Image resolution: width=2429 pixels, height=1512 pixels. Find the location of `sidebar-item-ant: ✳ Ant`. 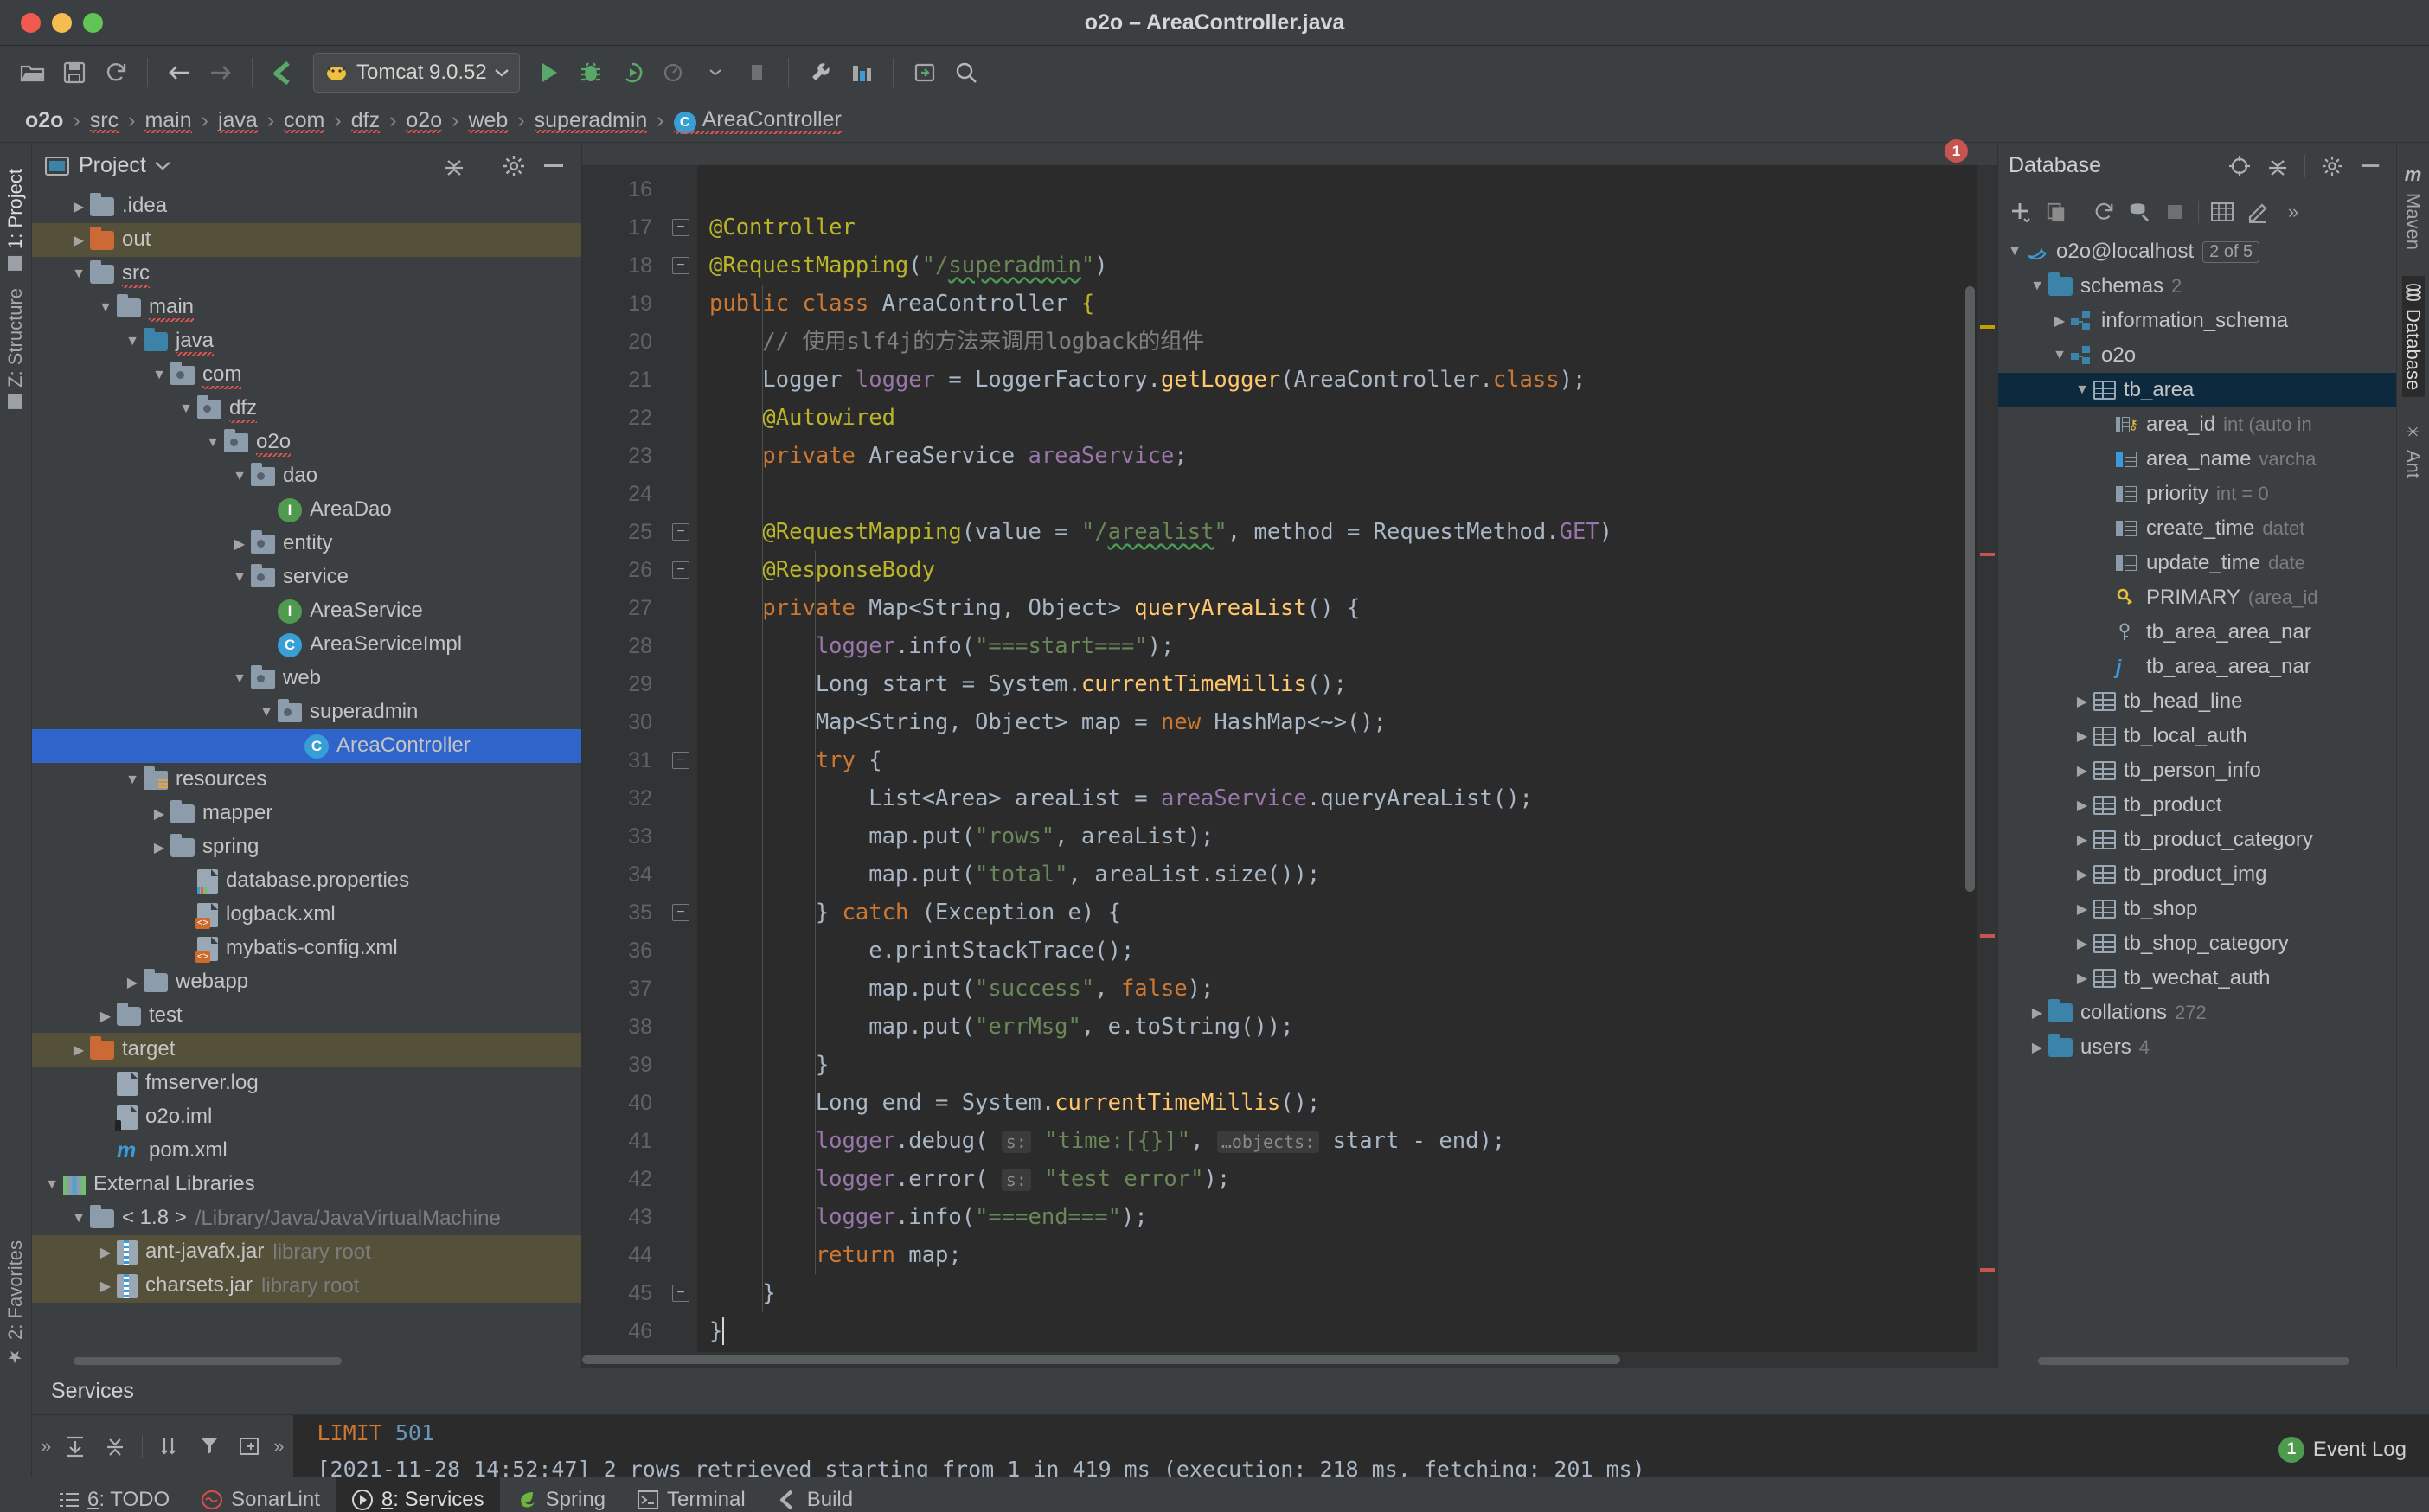

sidebar-item-ant: ✳ Ant is located at coordinates (2413, 450).